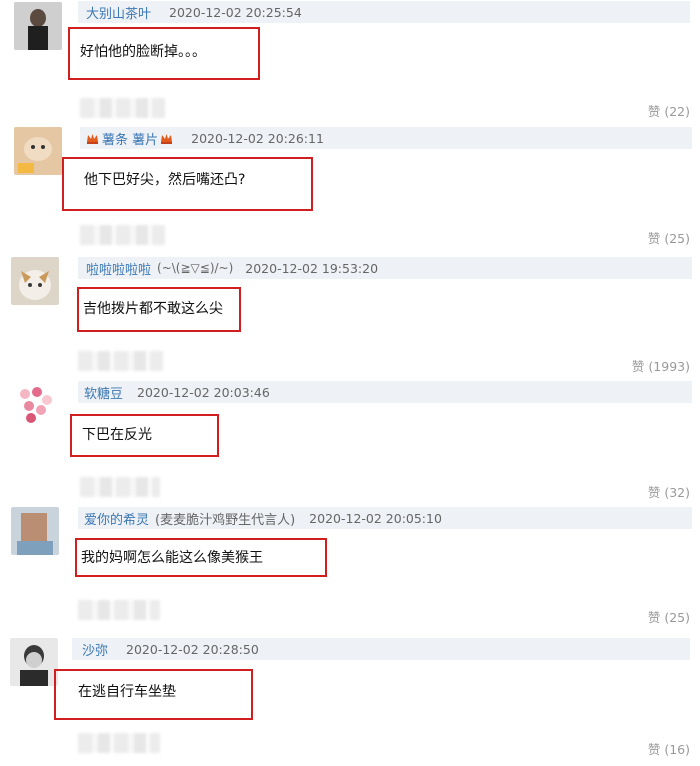 The image size is (700, 766). I want to click on comment-meta: 爱你的希灵 (麦麦脆汁鸡野生代言人) 2020-12-02 20:05:10, so click(385, 518).